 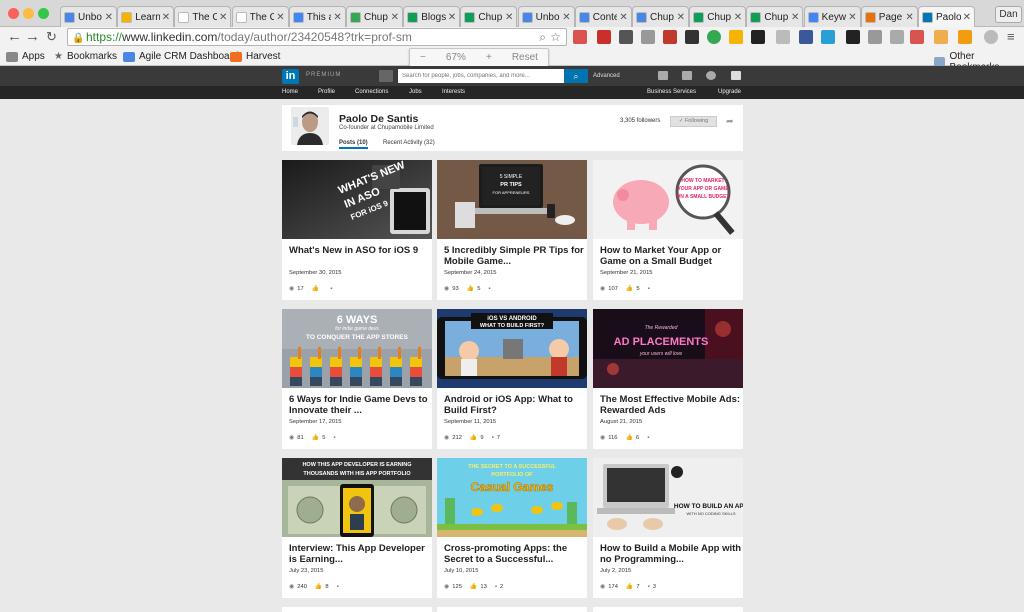 What do you see at coordinates (542, 37) in the screenshot?
I see `search-icon: ⌕` at bounding box center [542, 37].